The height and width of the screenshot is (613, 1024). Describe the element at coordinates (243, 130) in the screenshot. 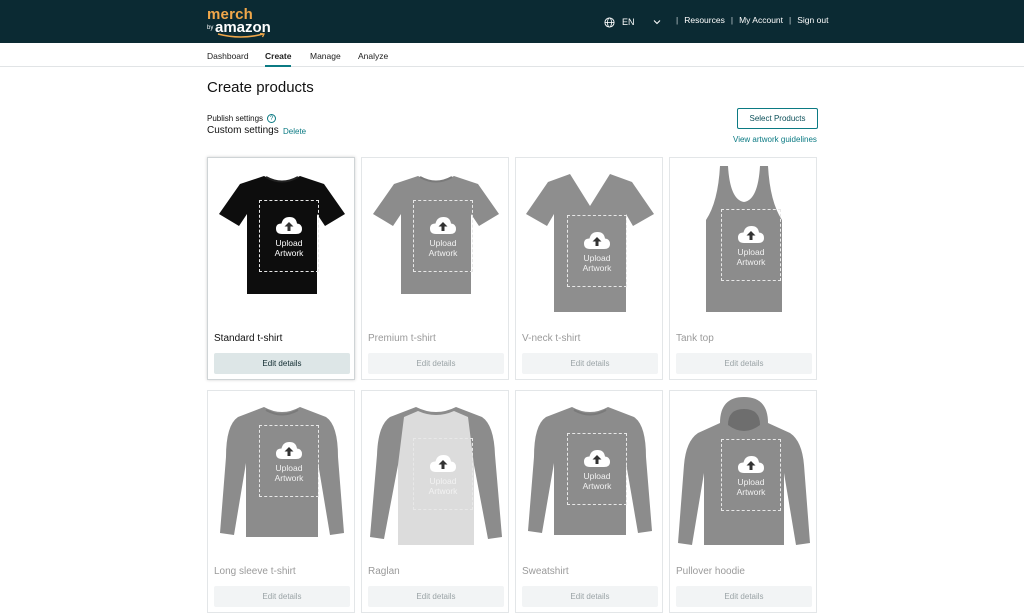

I see `custom-settings-text: Custom settings` at that location.